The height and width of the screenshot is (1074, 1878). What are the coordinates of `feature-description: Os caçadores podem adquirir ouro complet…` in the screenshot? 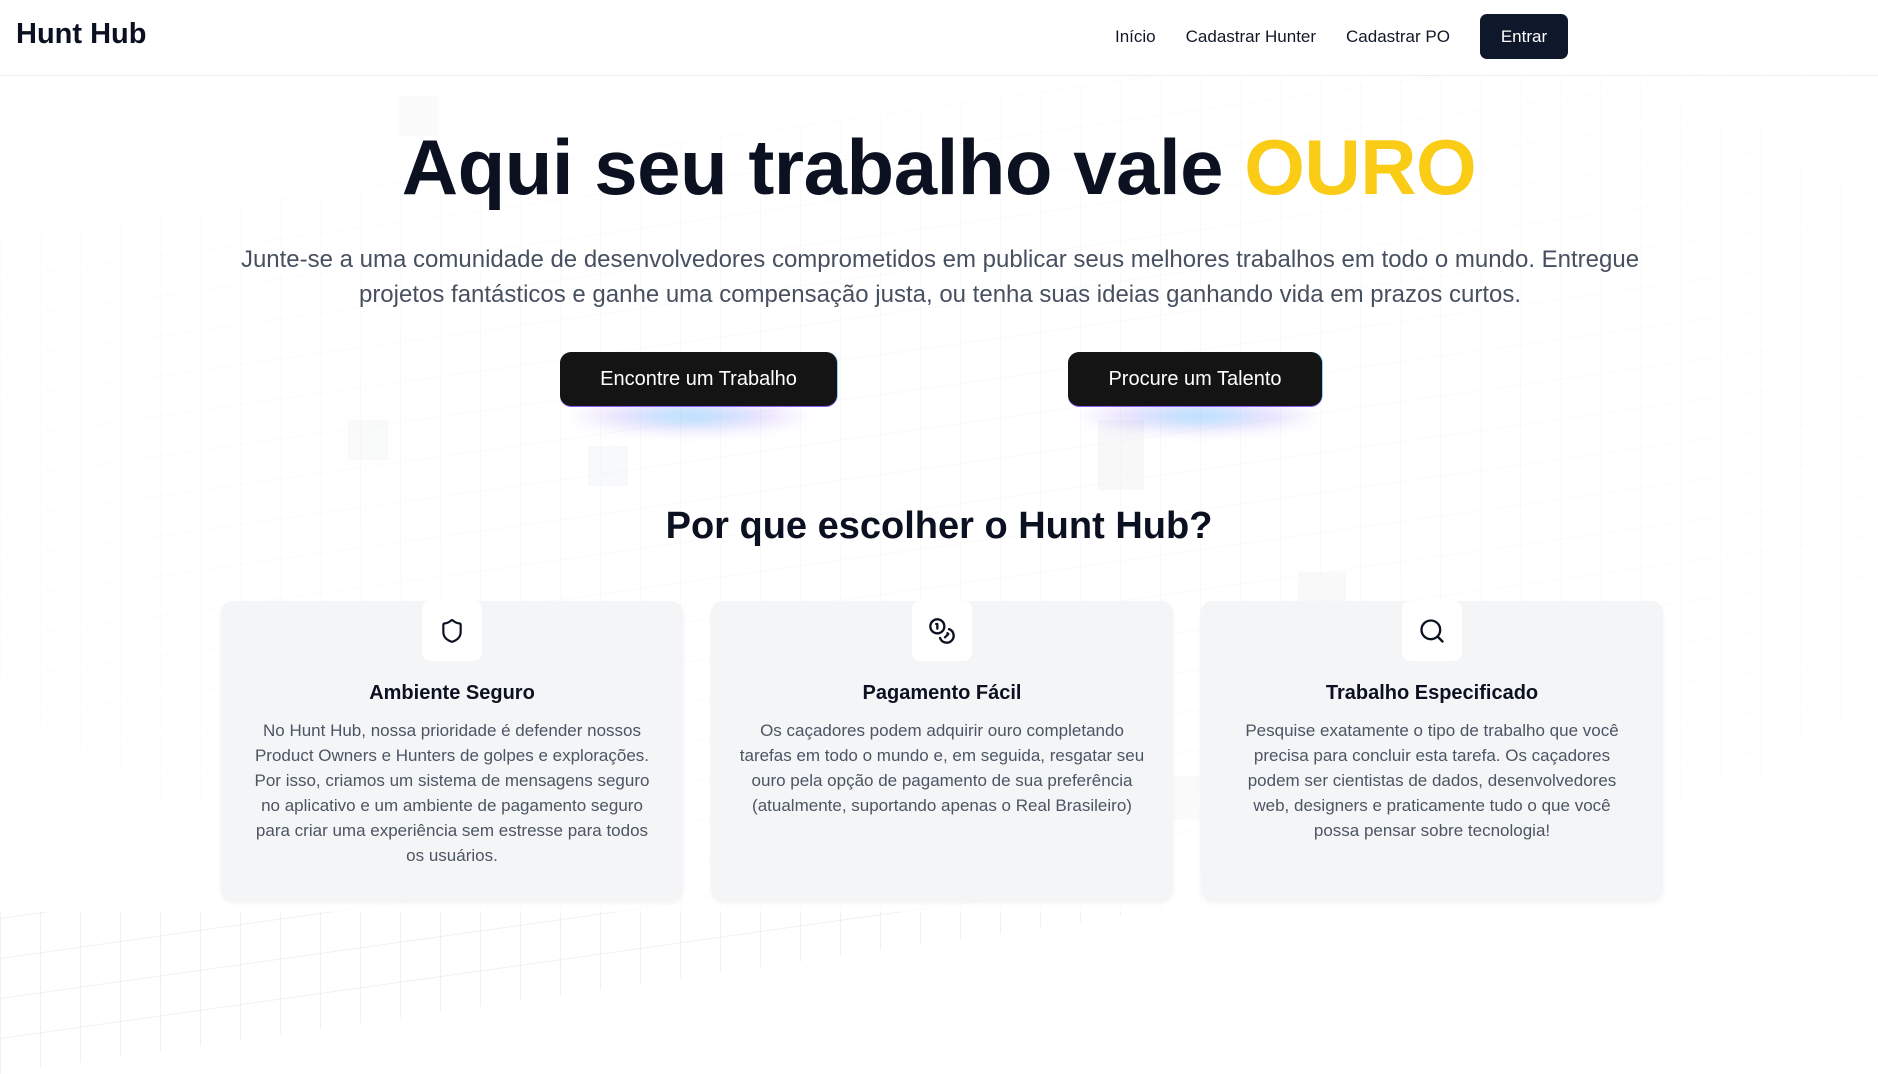 It's located at (942, 768).